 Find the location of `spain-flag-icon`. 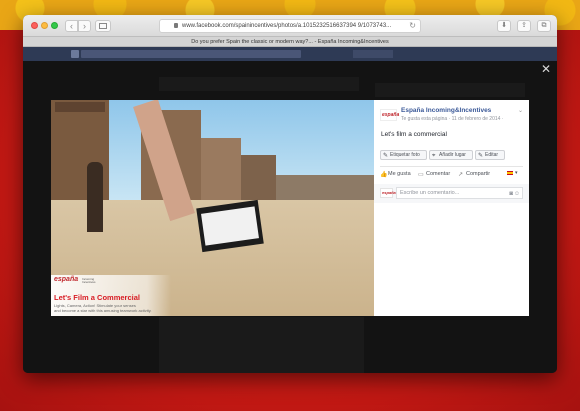

spain-flag-icon is located at coordinates (510, 173).